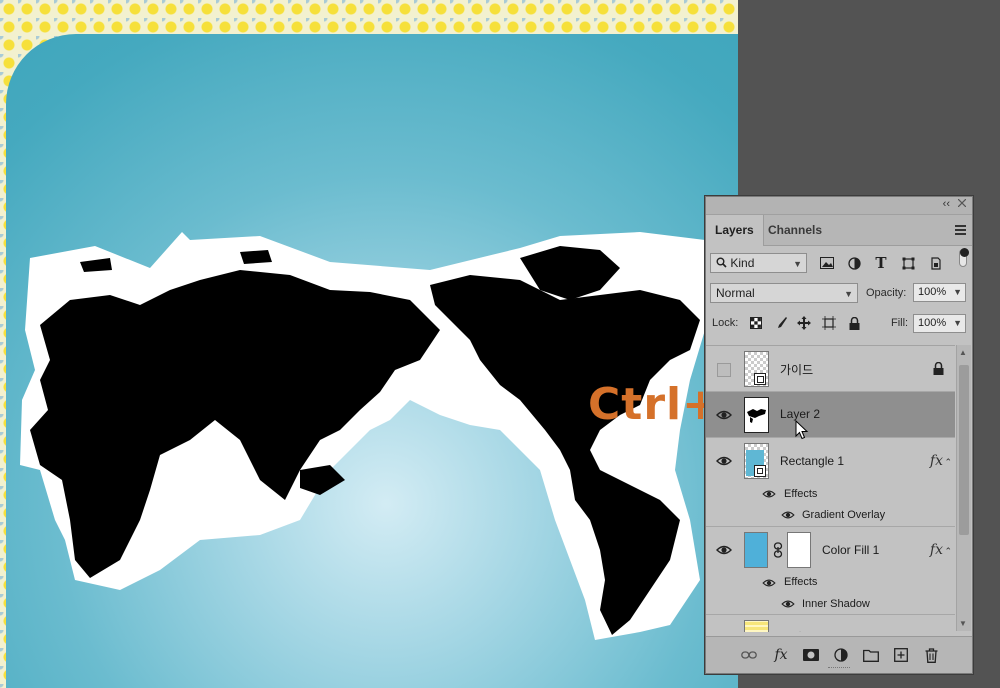  I want to click on filter-toggle-switch, so click(964, 257).